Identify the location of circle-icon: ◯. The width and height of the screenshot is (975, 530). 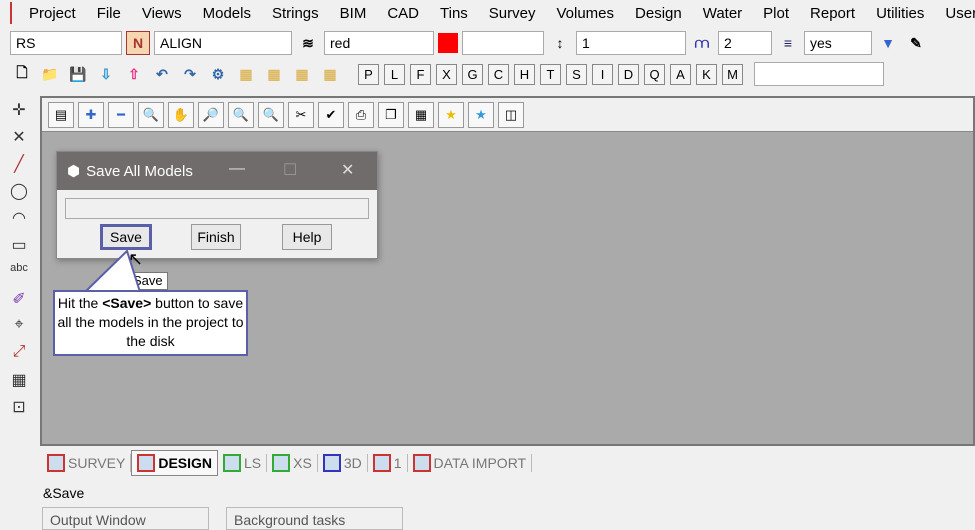
(19, 194).